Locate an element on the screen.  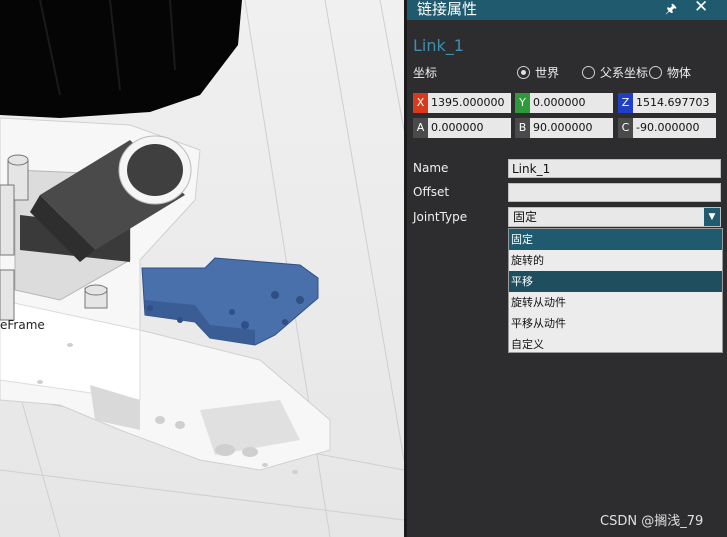
radio-parent-label: 父系坐标 is located at coordinates (624, 72).